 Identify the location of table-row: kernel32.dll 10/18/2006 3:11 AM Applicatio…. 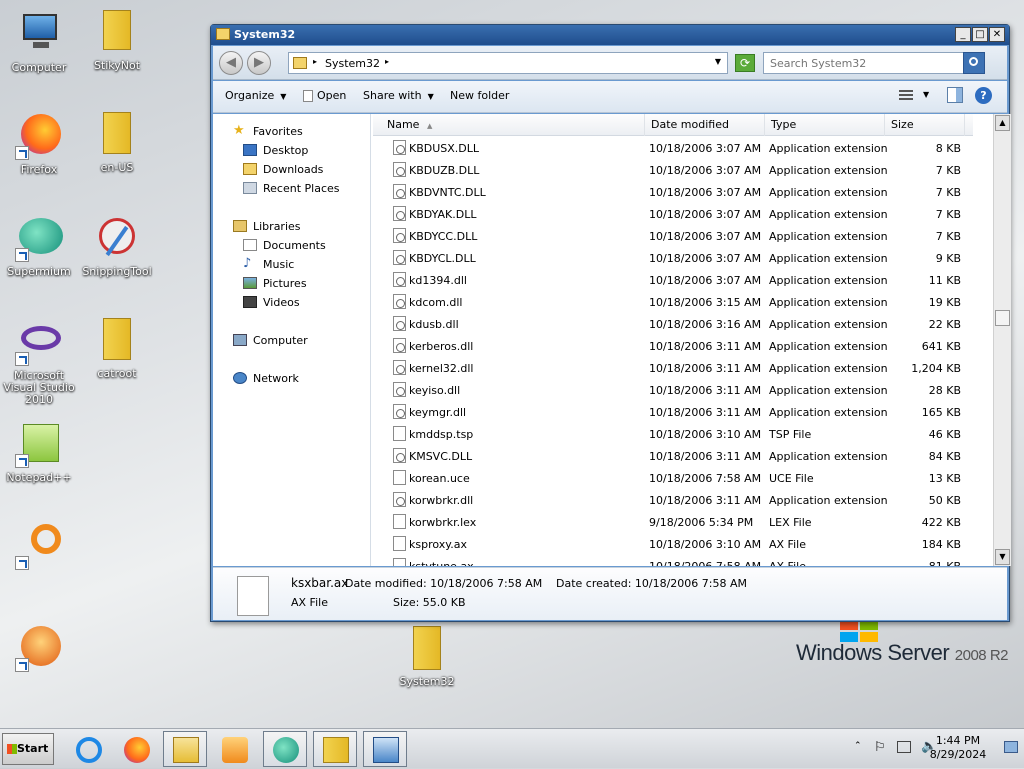
(673, 368).